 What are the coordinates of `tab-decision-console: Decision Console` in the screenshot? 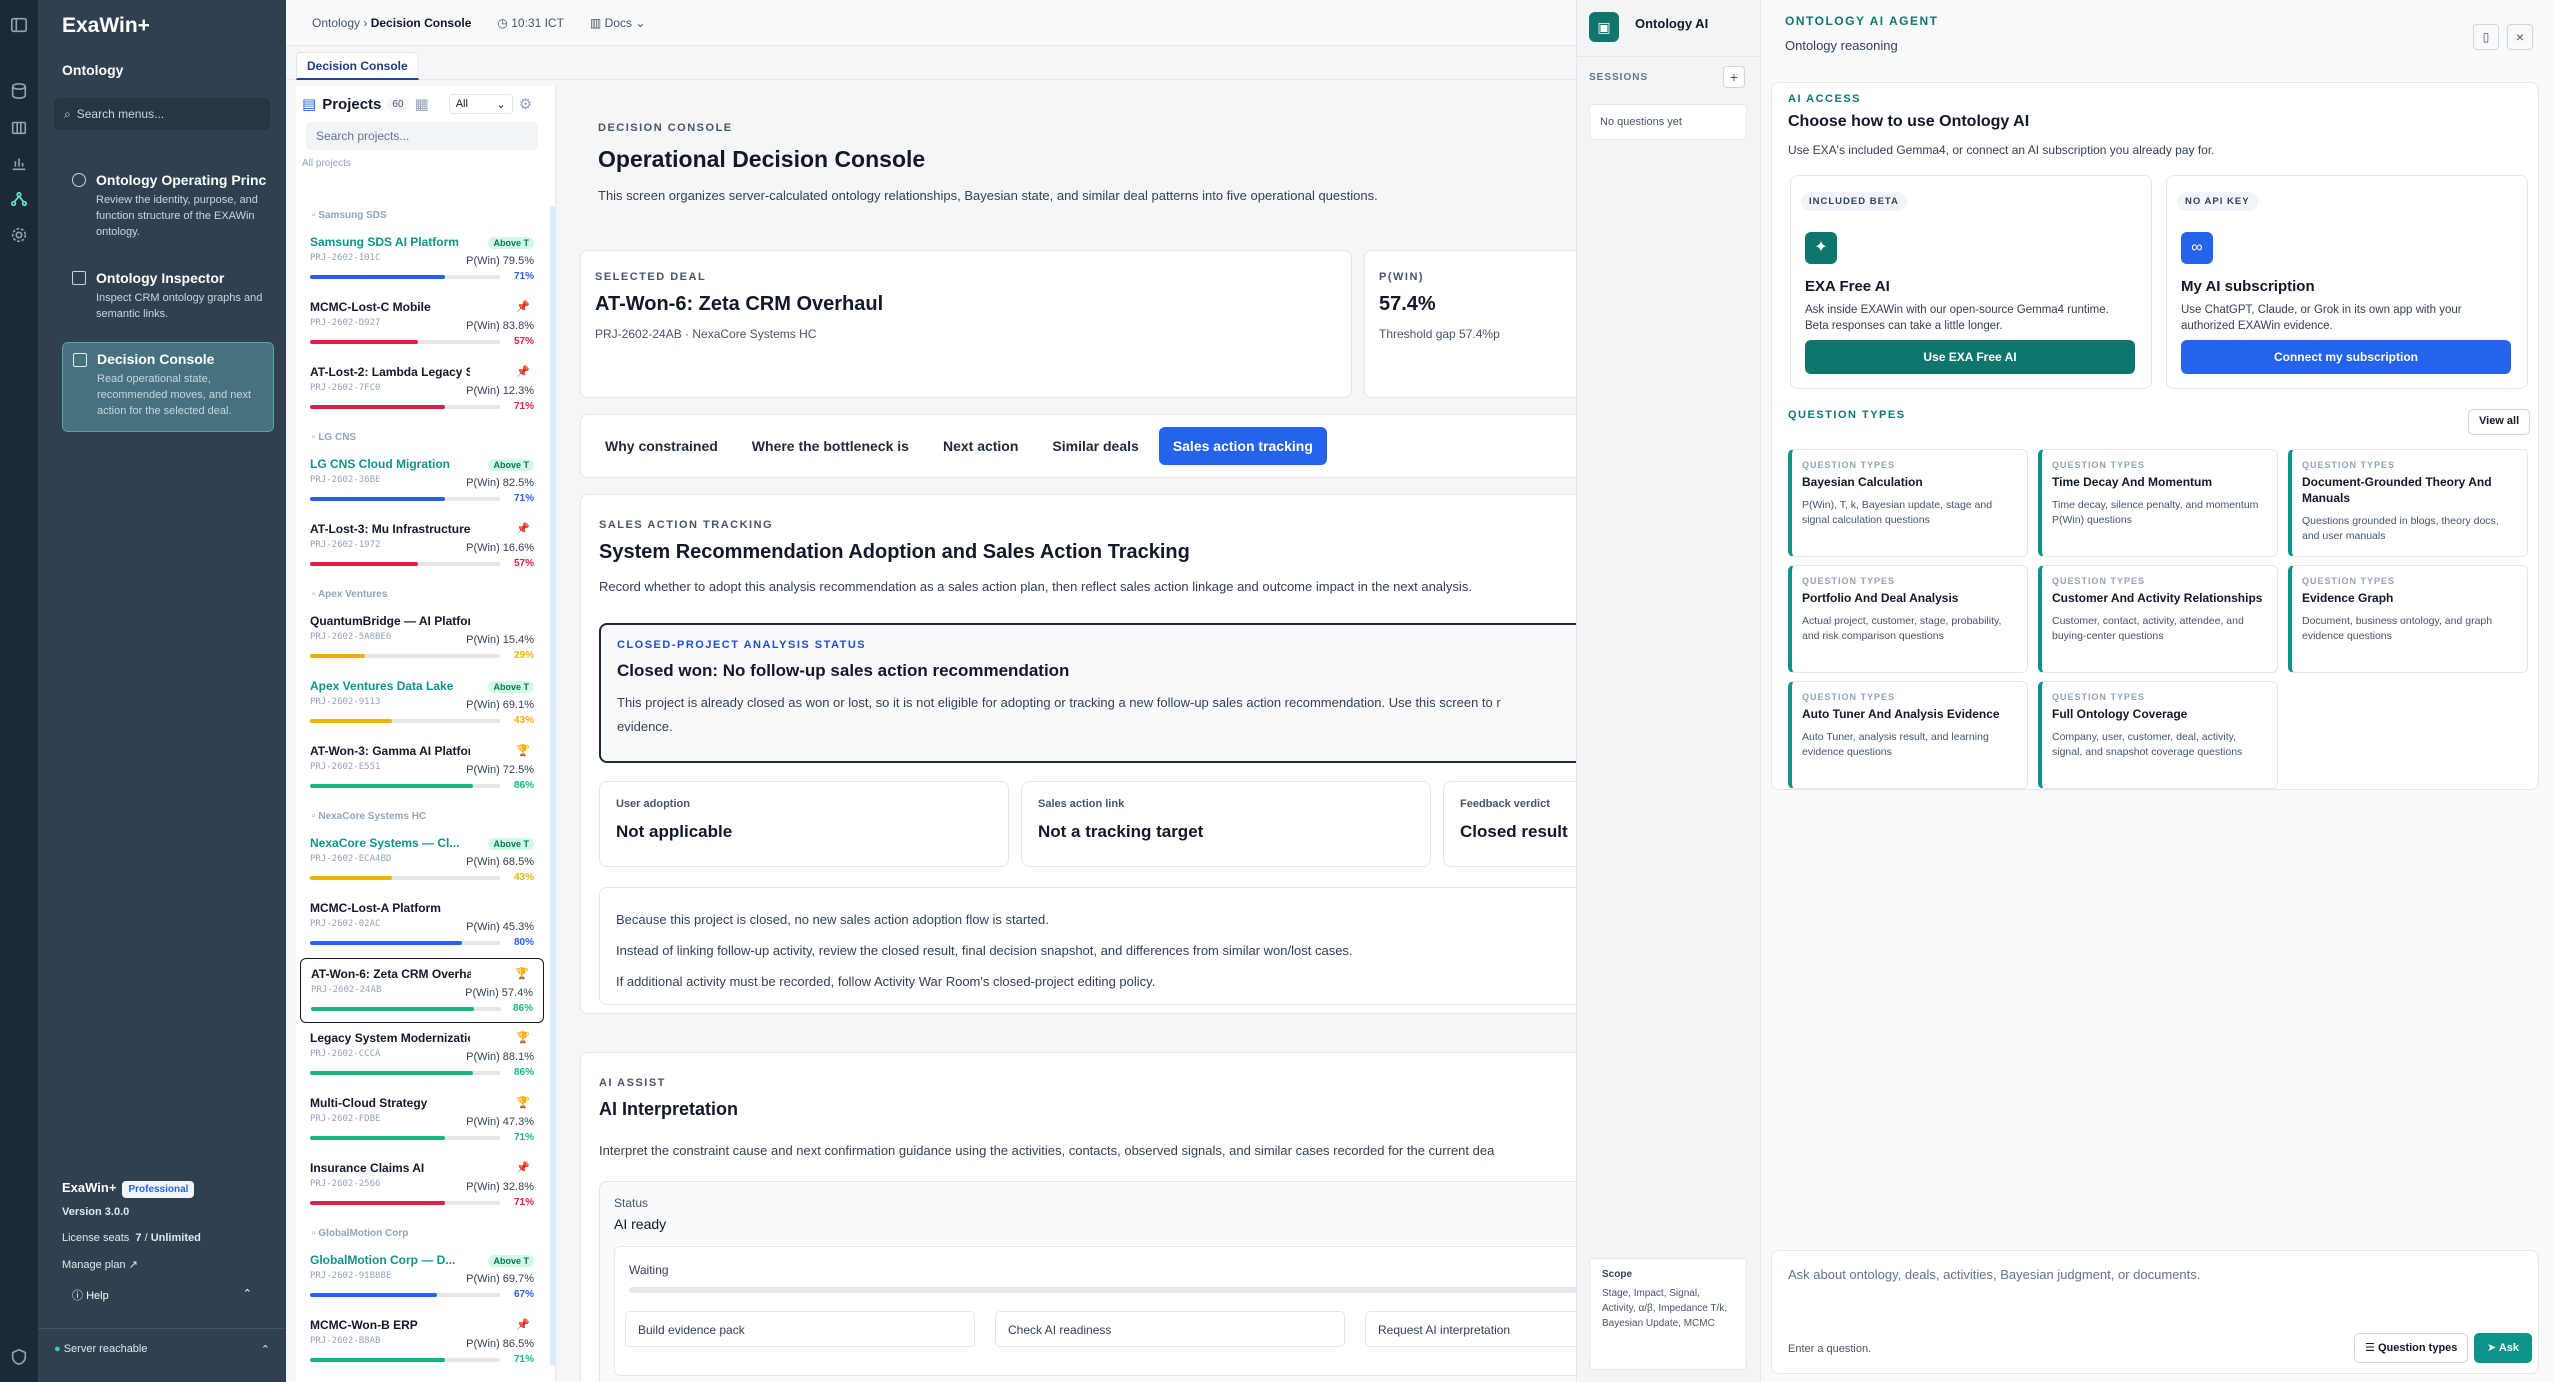 It's located at (357, 66).